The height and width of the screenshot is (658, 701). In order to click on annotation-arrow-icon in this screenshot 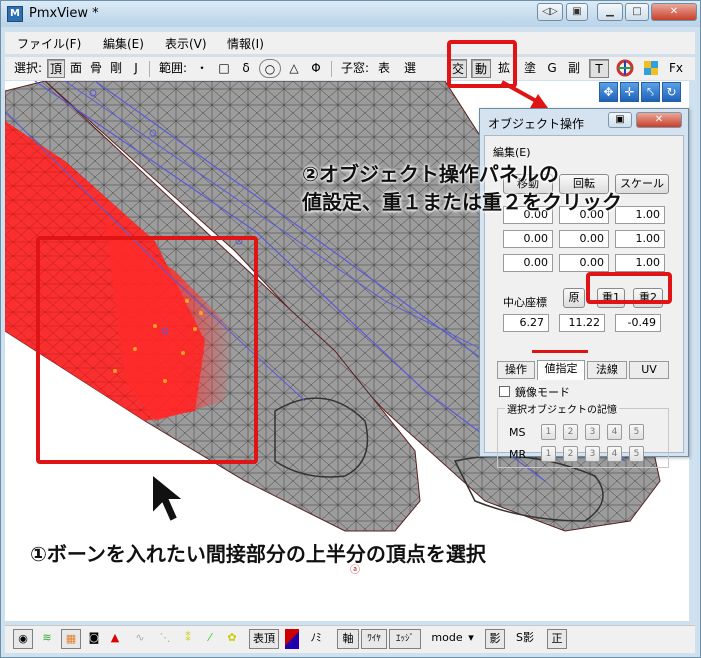, I will do `click(524, 94)`.